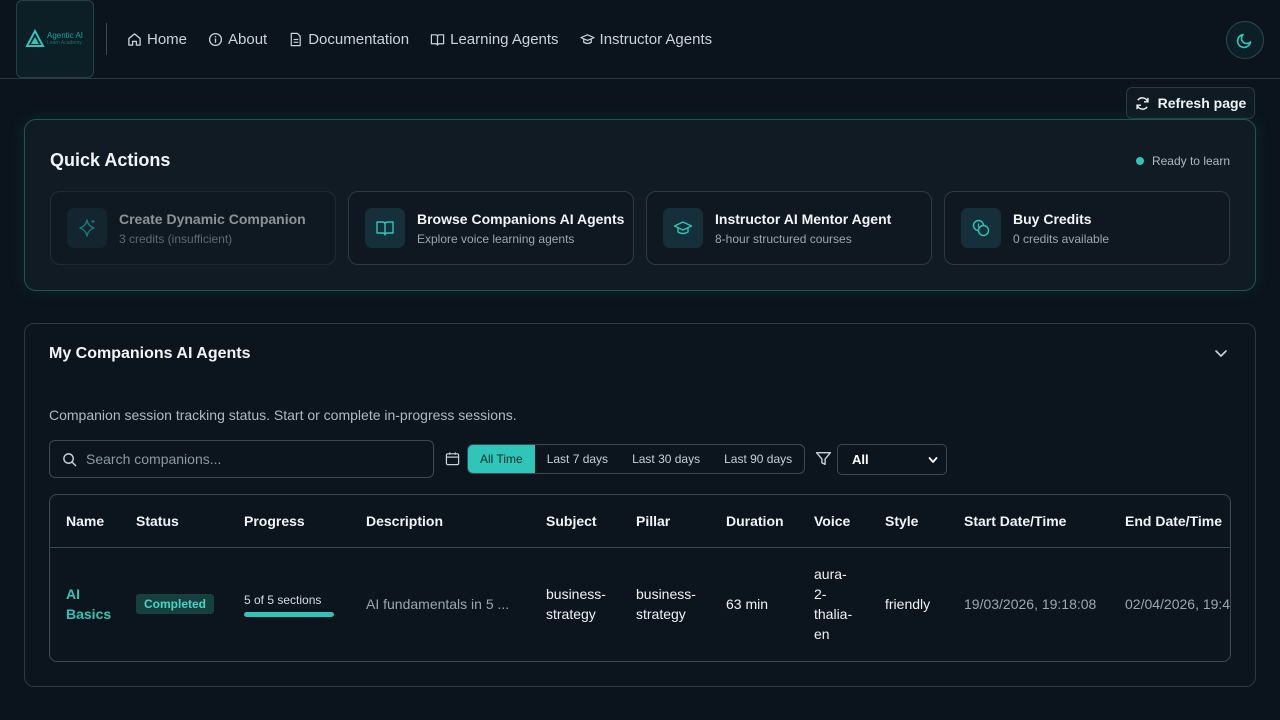  I want to click on qa-card-subtitle: Explore voice learning agents, so click(496, 238).